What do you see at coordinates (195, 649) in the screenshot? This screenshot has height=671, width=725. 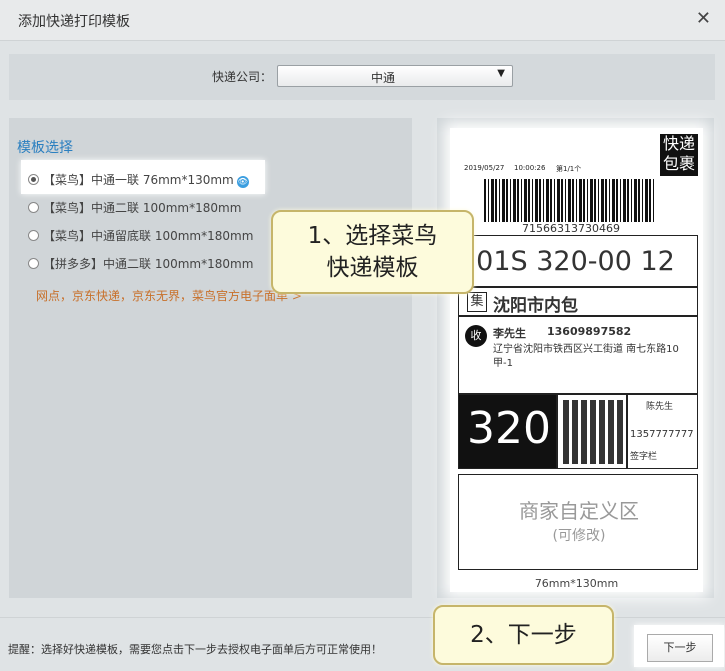 I see `footer-tip: 提醒：选择好快递模板，需要您点击下一步去授权电子面单后方可正常使用！` at bounding box center [195, 649].